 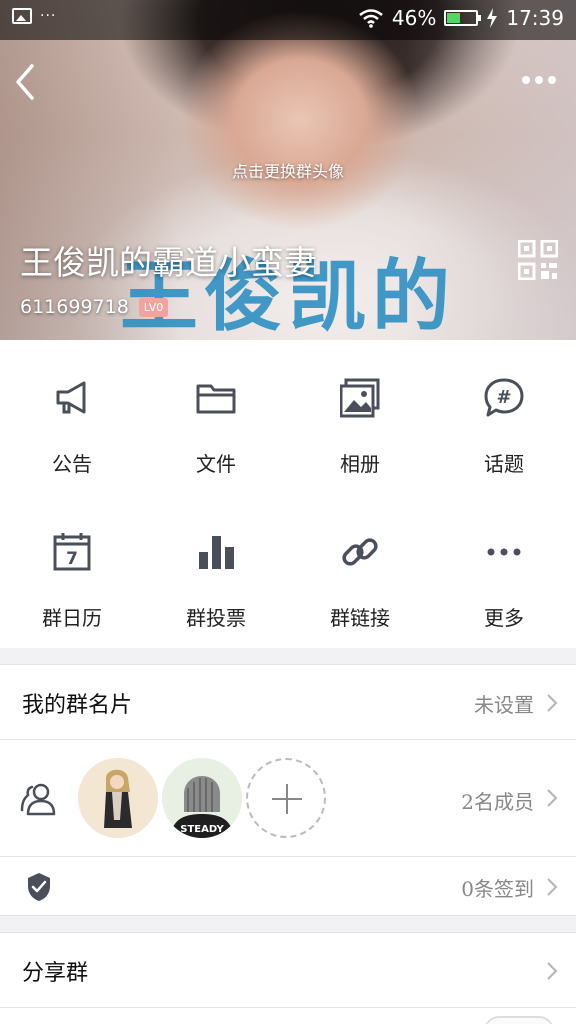 I want to click on feature-label: 话题, so click(x=504, y=464).